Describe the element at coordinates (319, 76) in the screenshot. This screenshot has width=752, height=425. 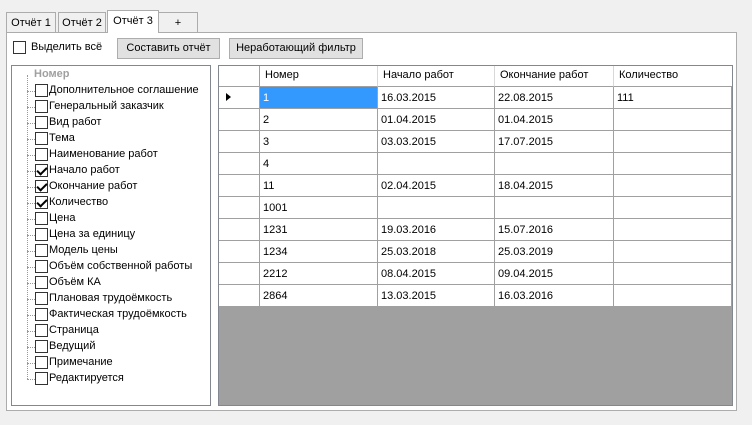
I see `column-header: Номер` at that location.